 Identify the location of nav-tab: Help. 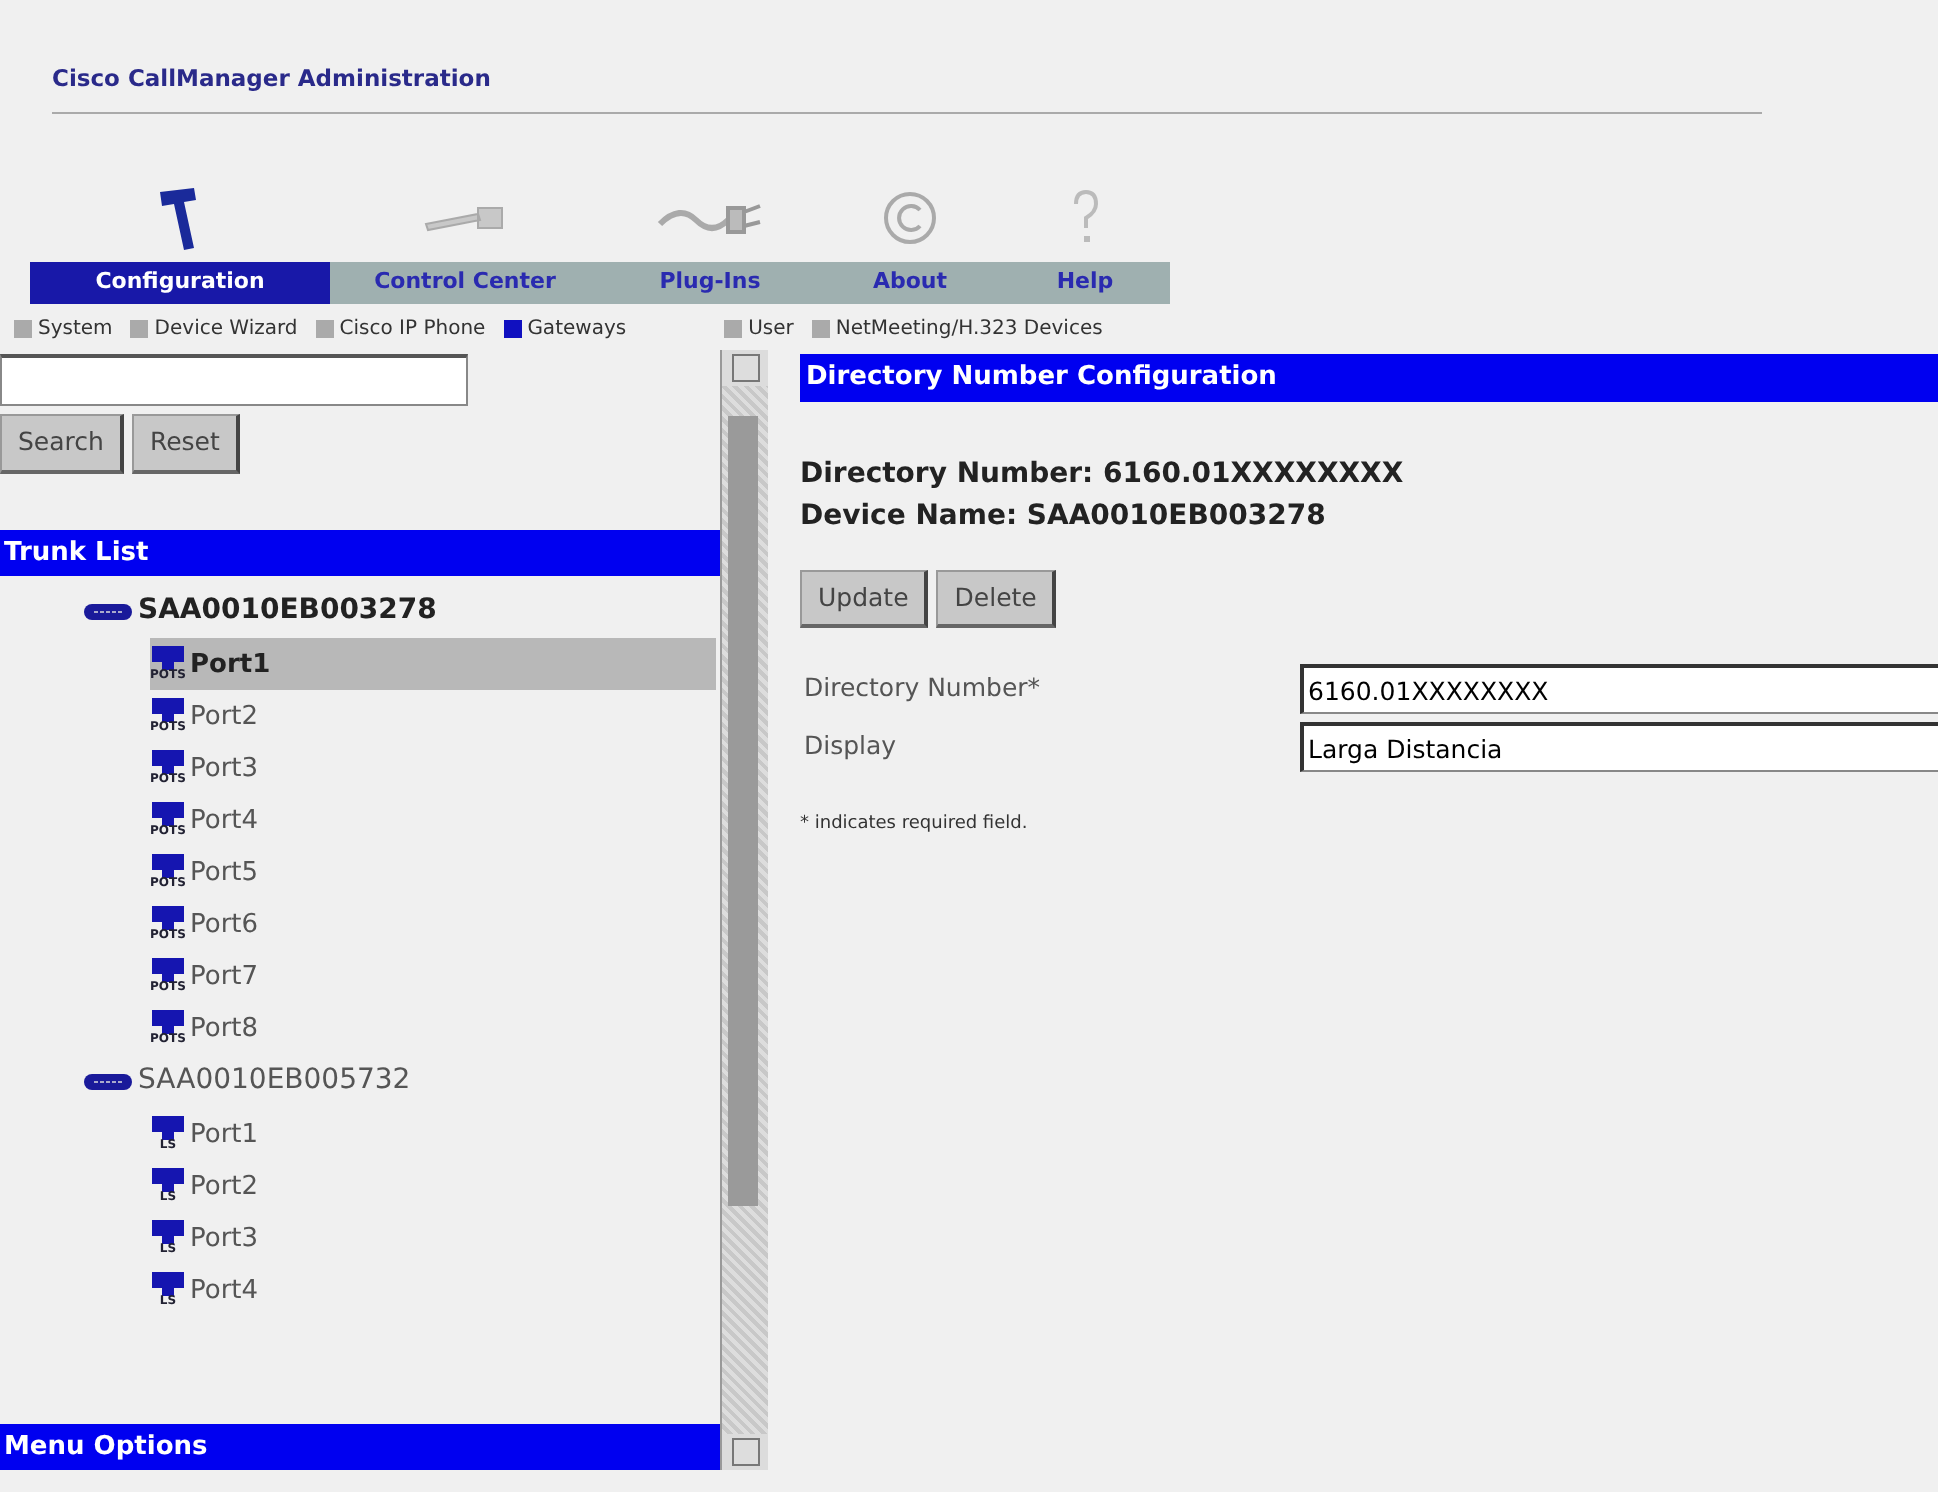
(1085, 283).